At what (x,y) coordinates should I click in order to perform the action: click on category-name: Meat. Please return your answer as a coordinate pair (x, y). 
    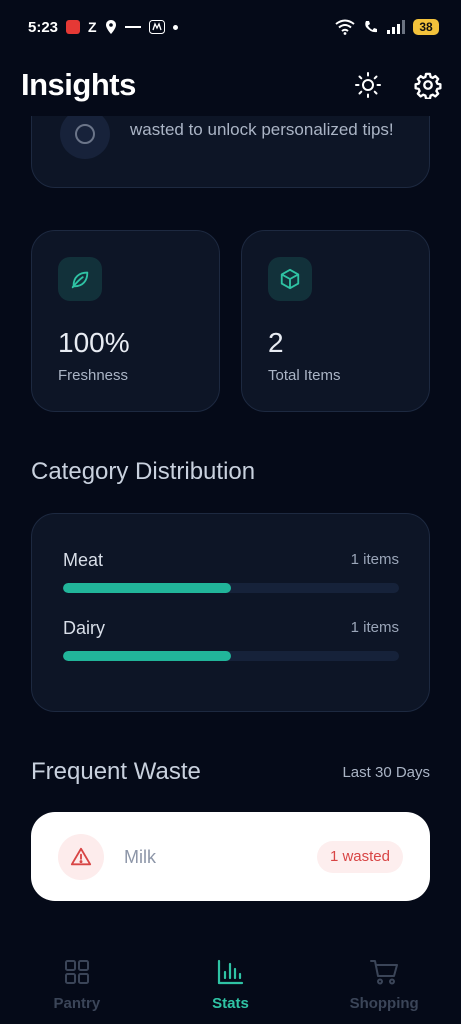
    Looking at the image, I should click on (83, 560).